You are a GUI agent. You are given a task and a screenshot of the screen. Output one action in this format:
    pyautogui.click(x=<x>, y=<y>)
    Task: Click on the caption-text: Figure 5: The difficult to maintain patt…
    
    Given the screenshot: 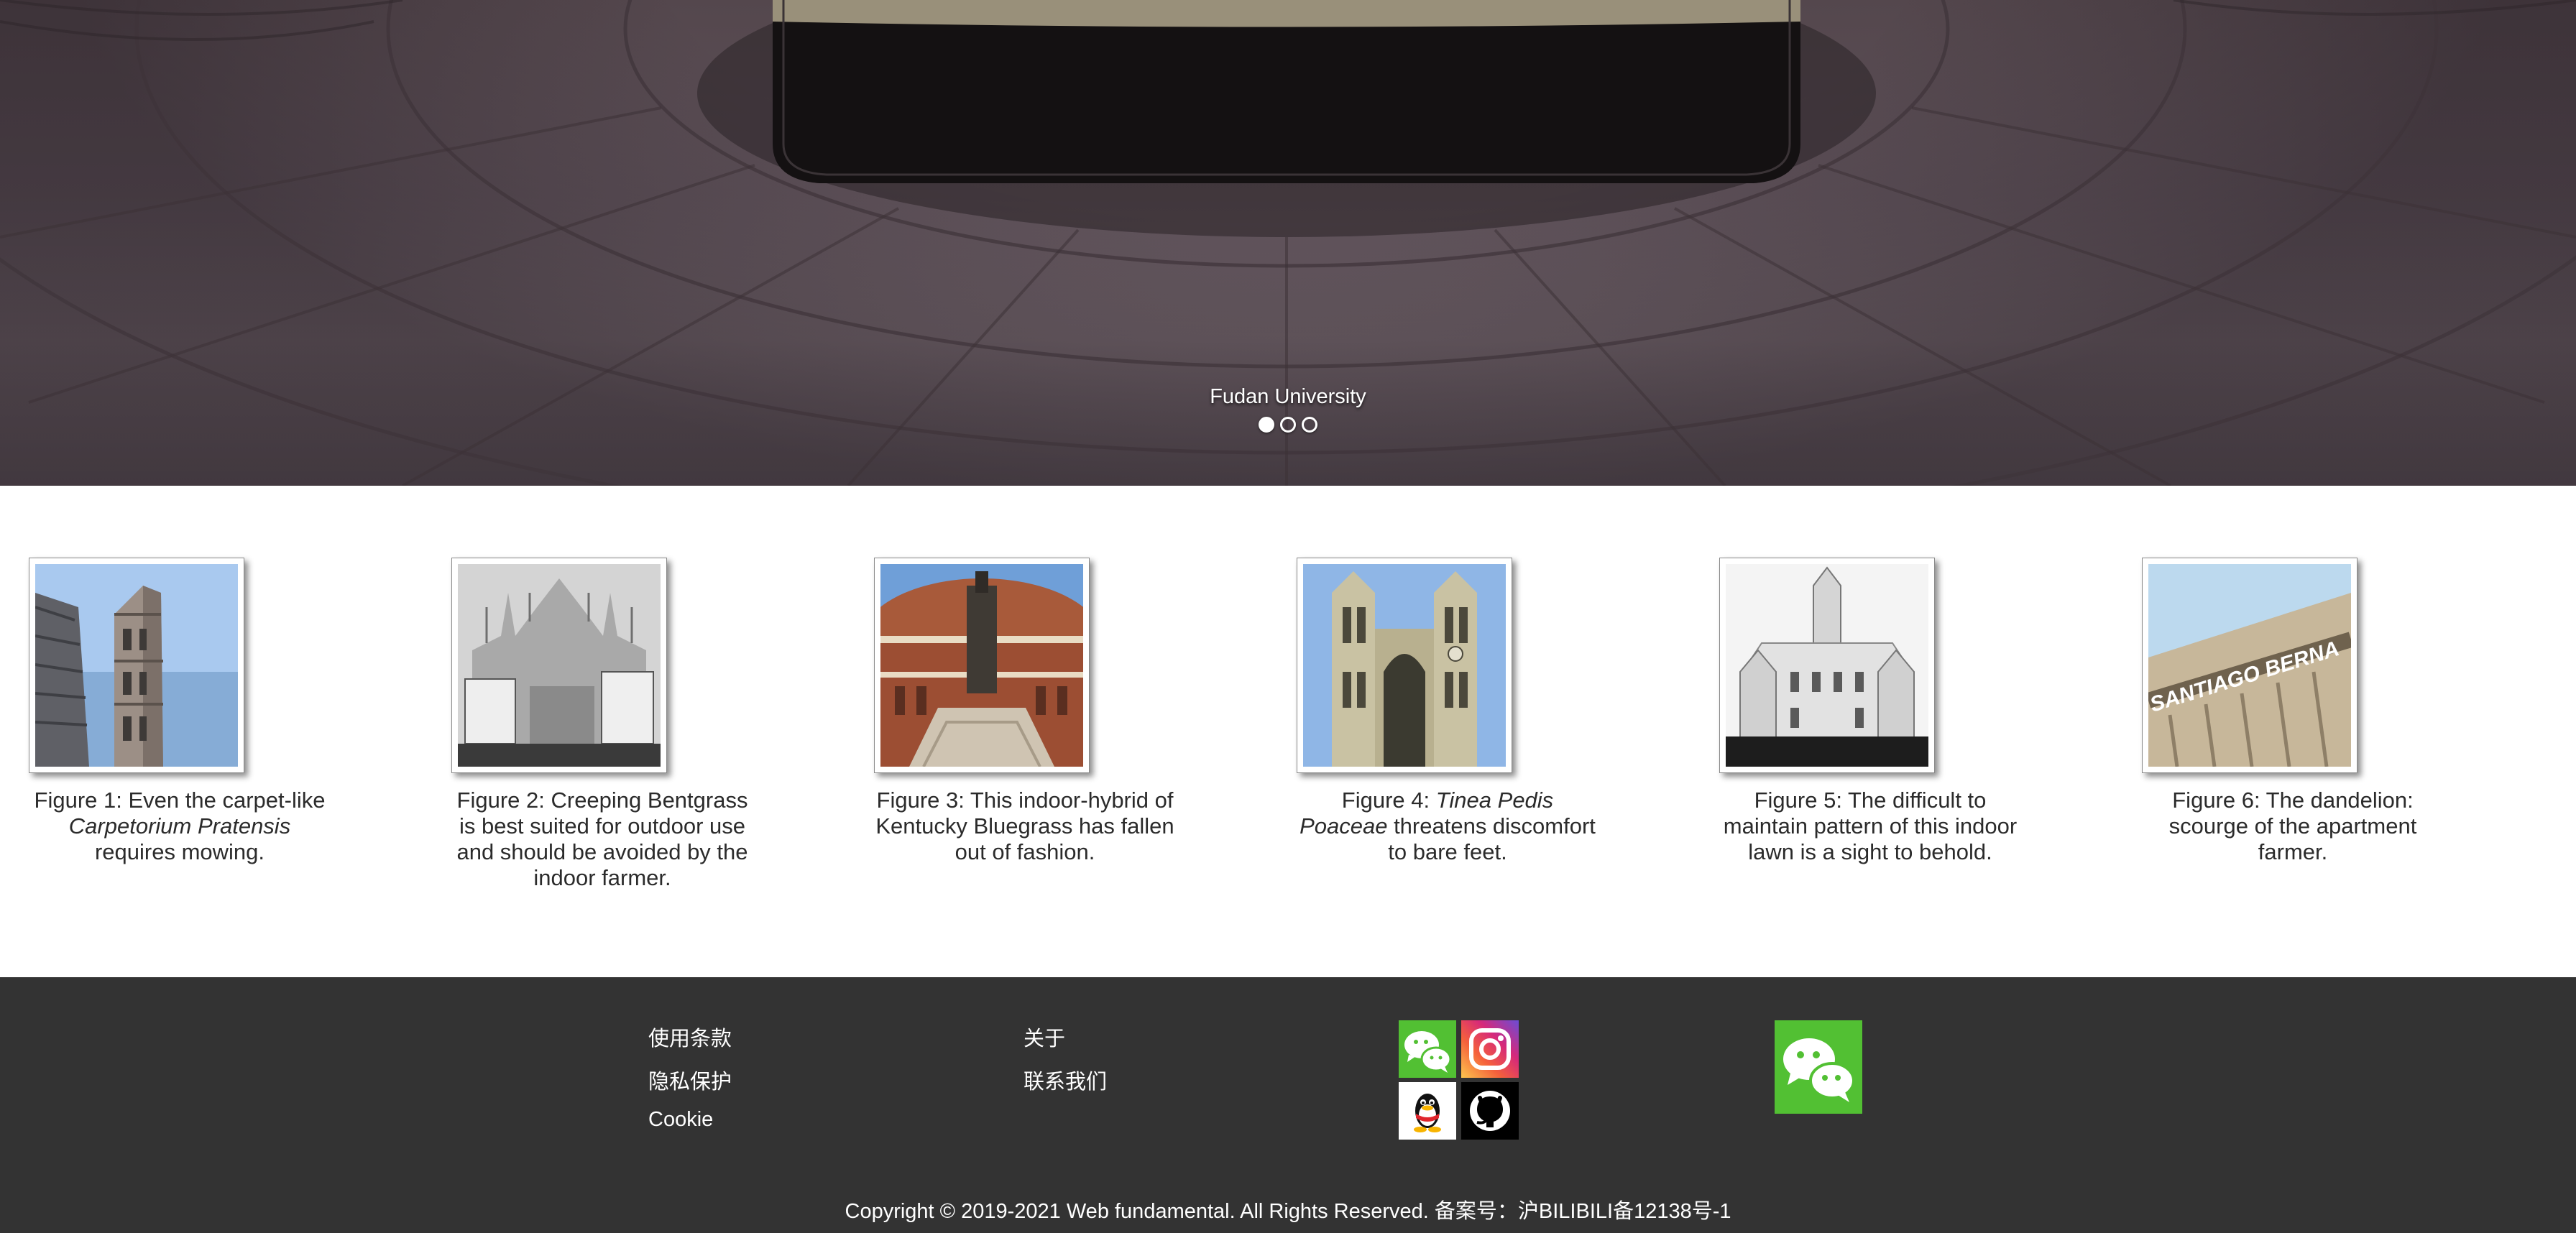 What is the action you would take?
    pyautogui.click(x=1870, y=826)
    